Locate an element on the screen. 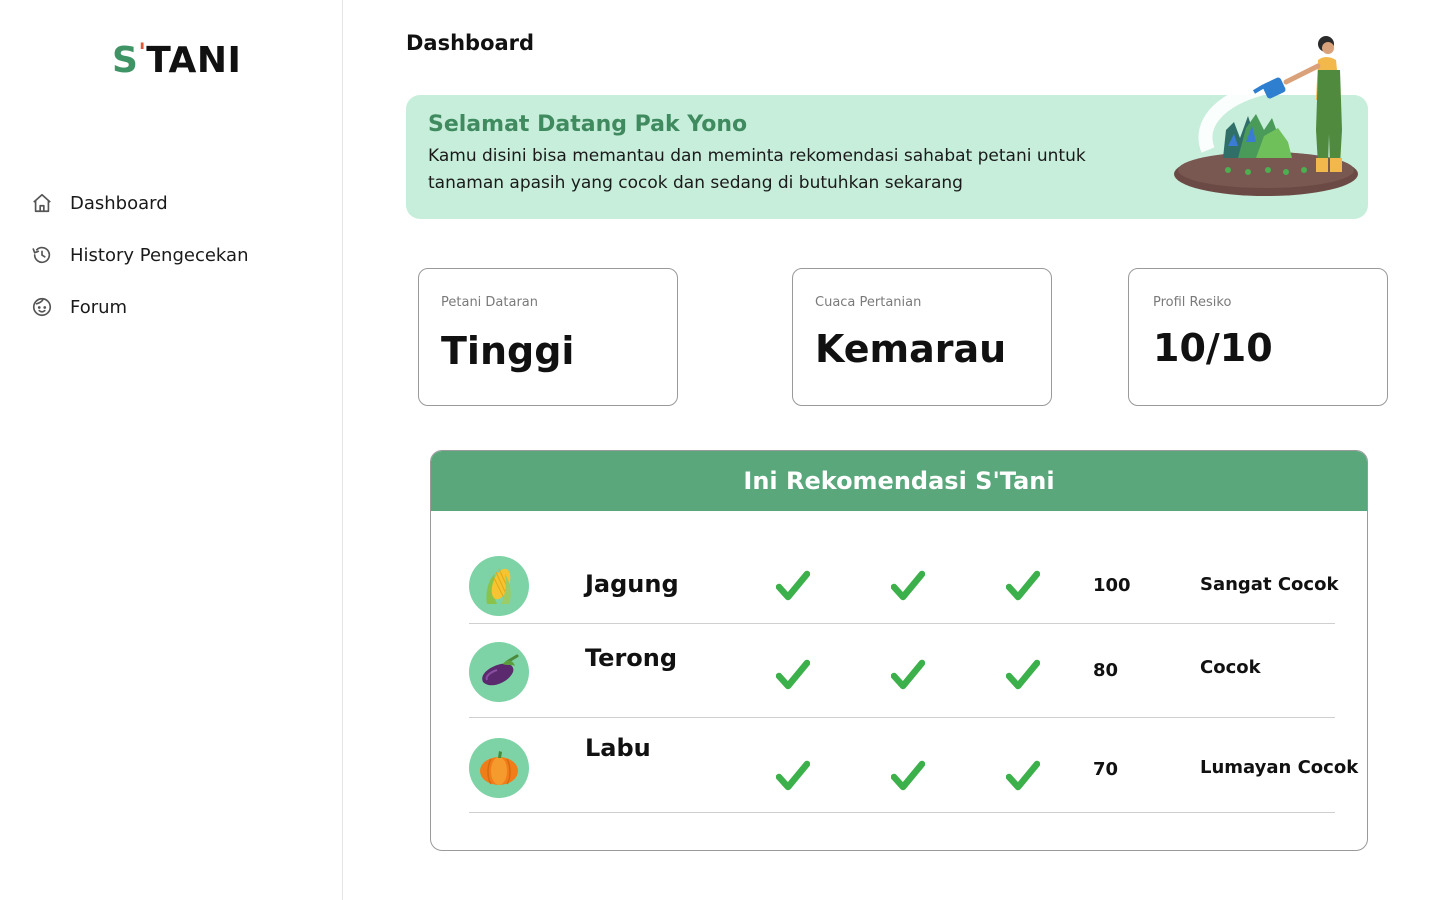  stat-value: 10/10 is located at coordinates (1213, 348).